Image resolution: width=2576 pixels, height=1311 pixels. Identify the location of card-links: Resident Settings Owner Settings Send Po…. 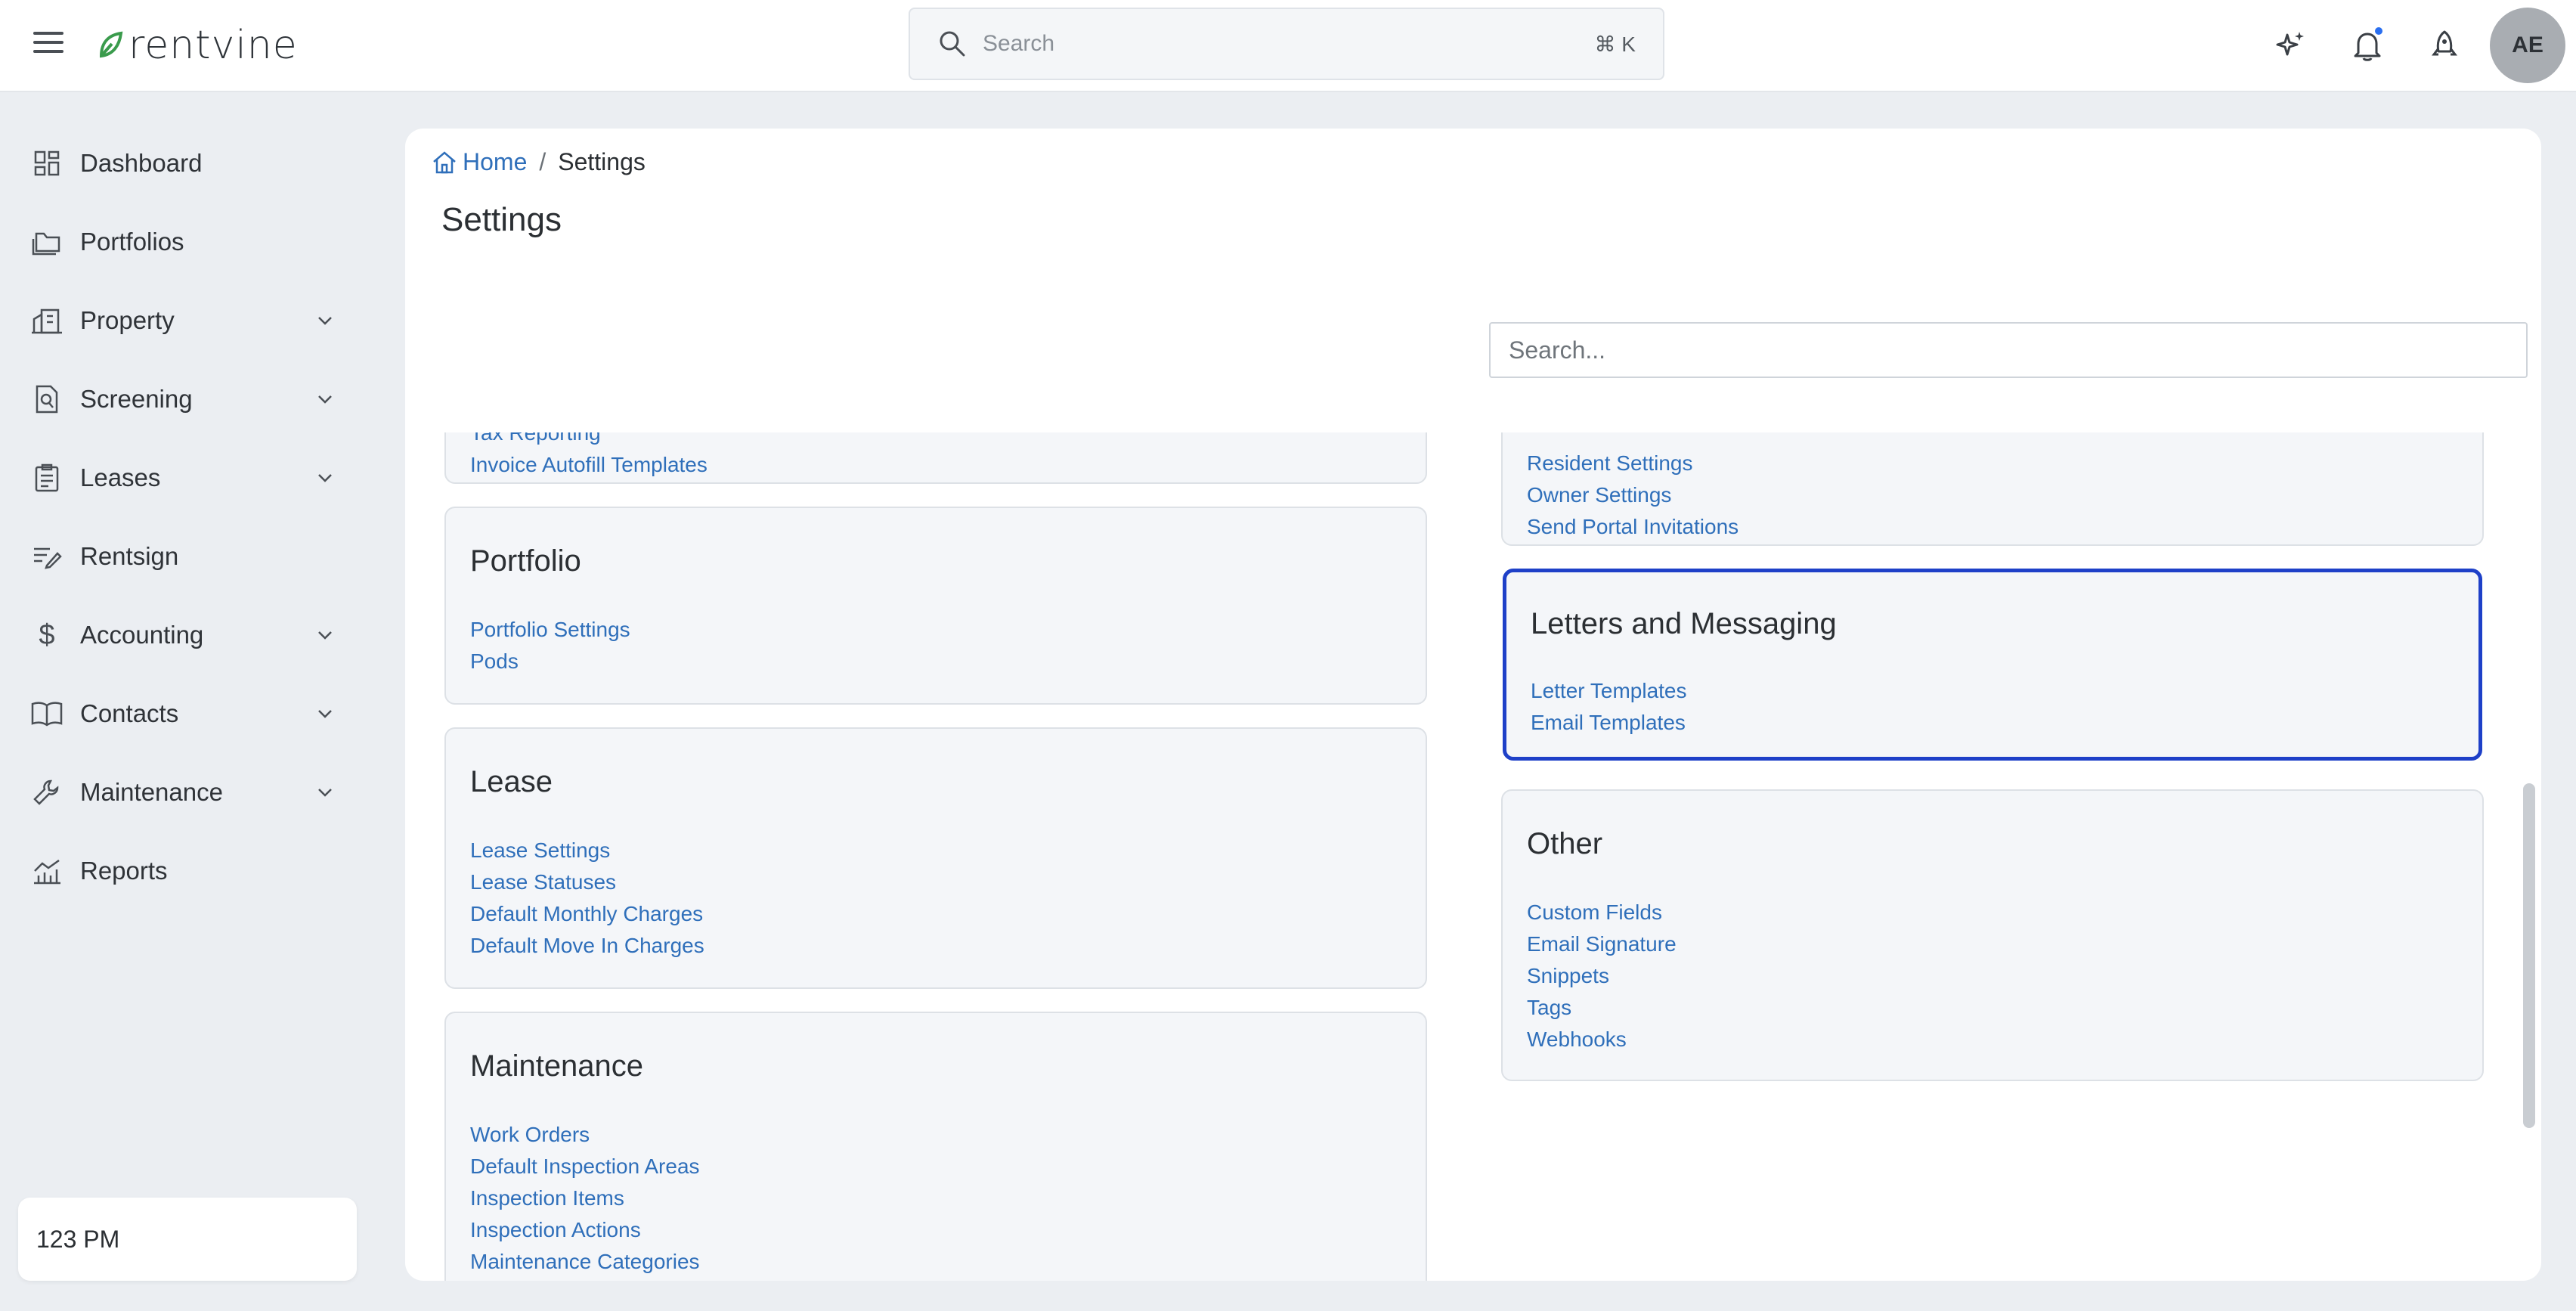
(1632, 496).